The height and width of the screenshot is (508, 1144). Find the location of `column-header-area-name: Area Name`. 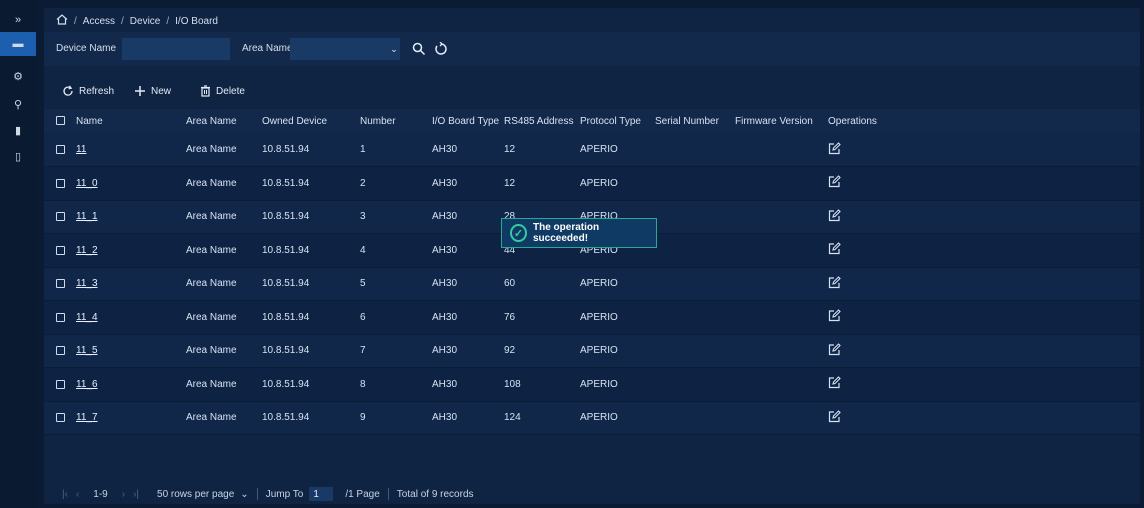

column-header-area-name: Area Name is located at coordinates (224, 121).